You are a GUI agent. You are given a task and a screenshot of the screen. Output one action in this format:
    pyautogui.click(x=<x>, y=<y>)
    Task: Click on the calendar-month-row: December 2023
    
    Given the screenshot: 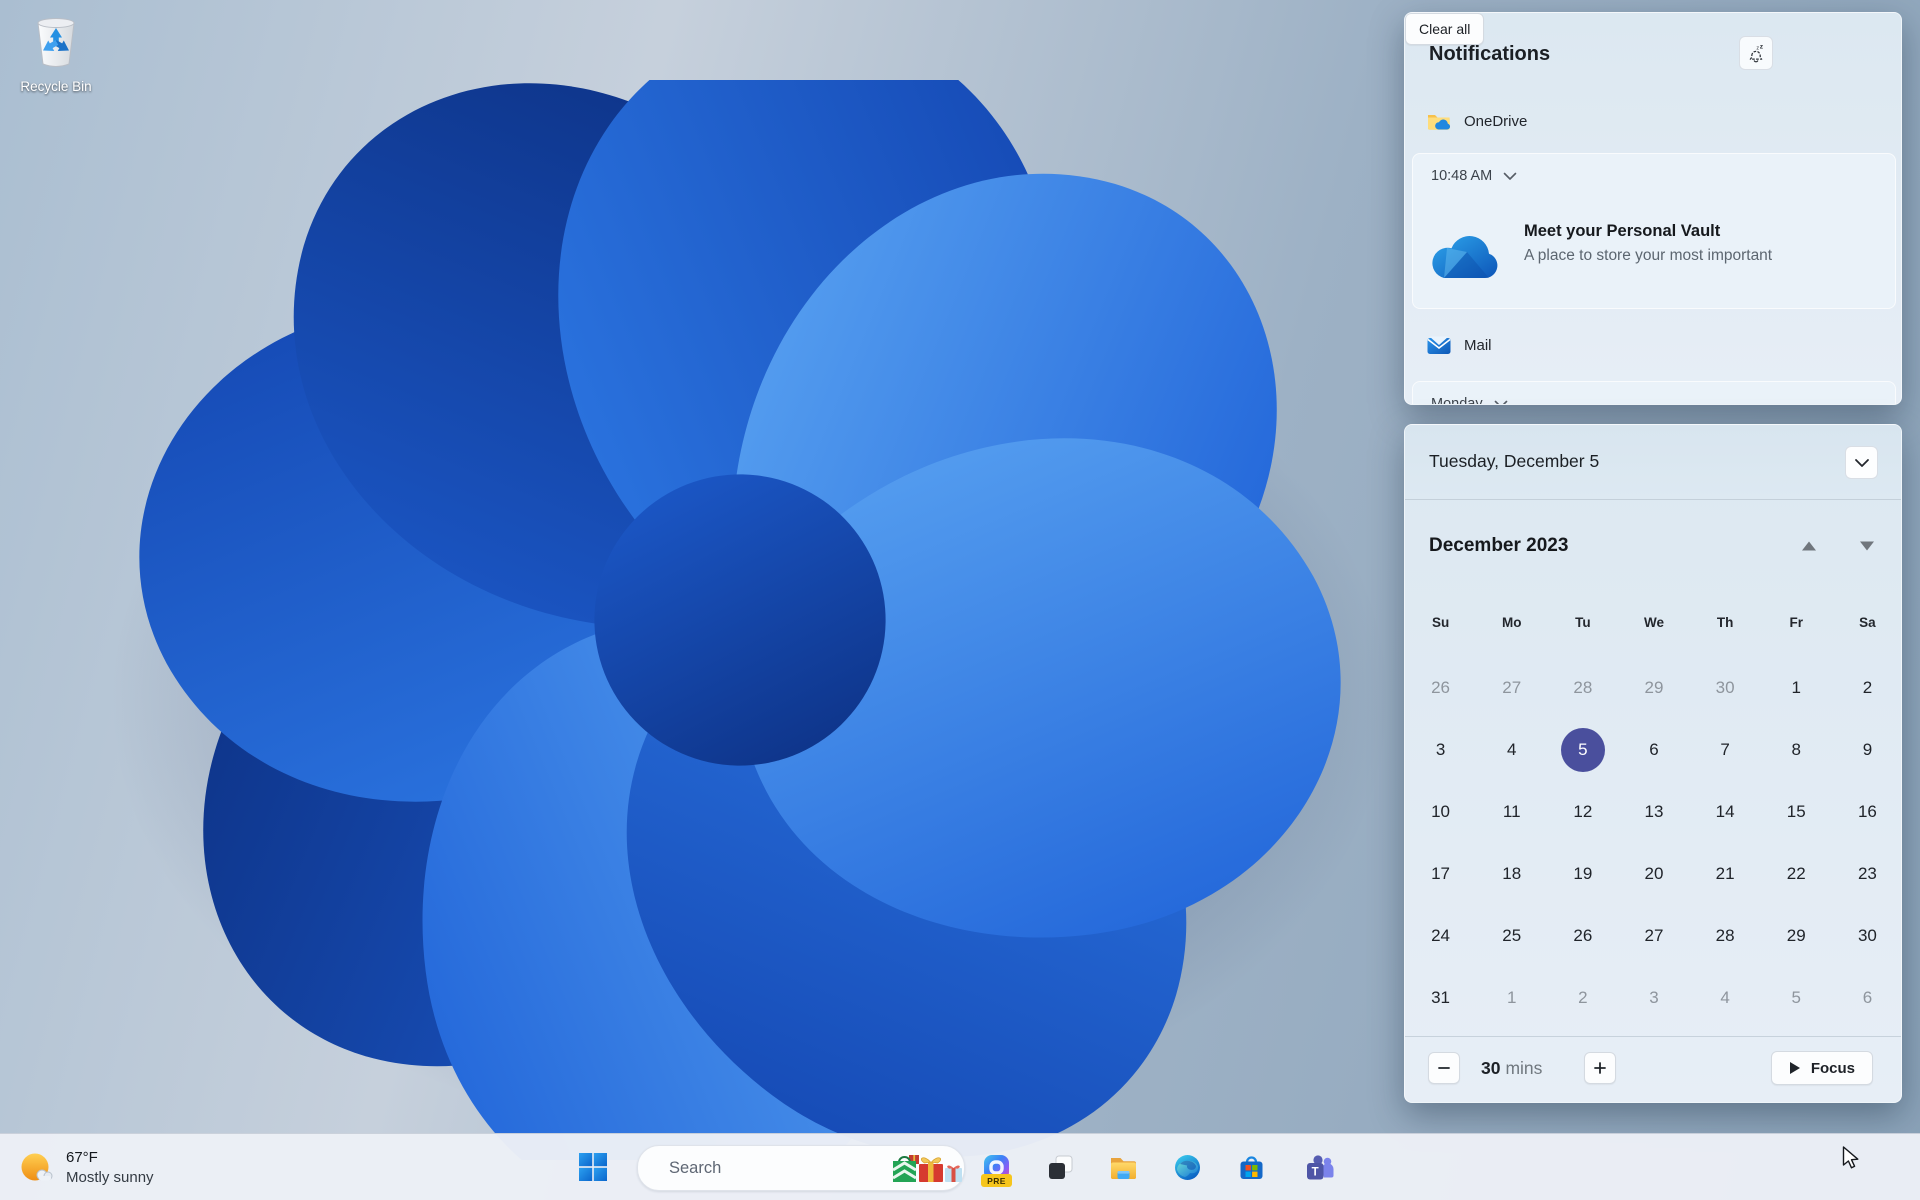 What is the action you would take?
    pyautogui.click(x=1654, y=546)
    